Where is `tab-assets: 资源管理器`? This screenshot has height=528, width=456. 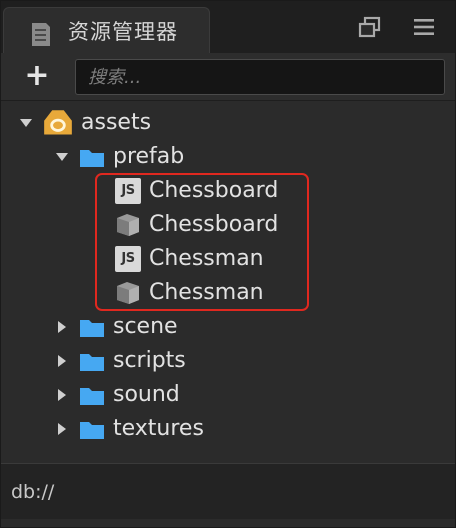 tab-assets: 资源管理器 is located at coordinates (106, 30).